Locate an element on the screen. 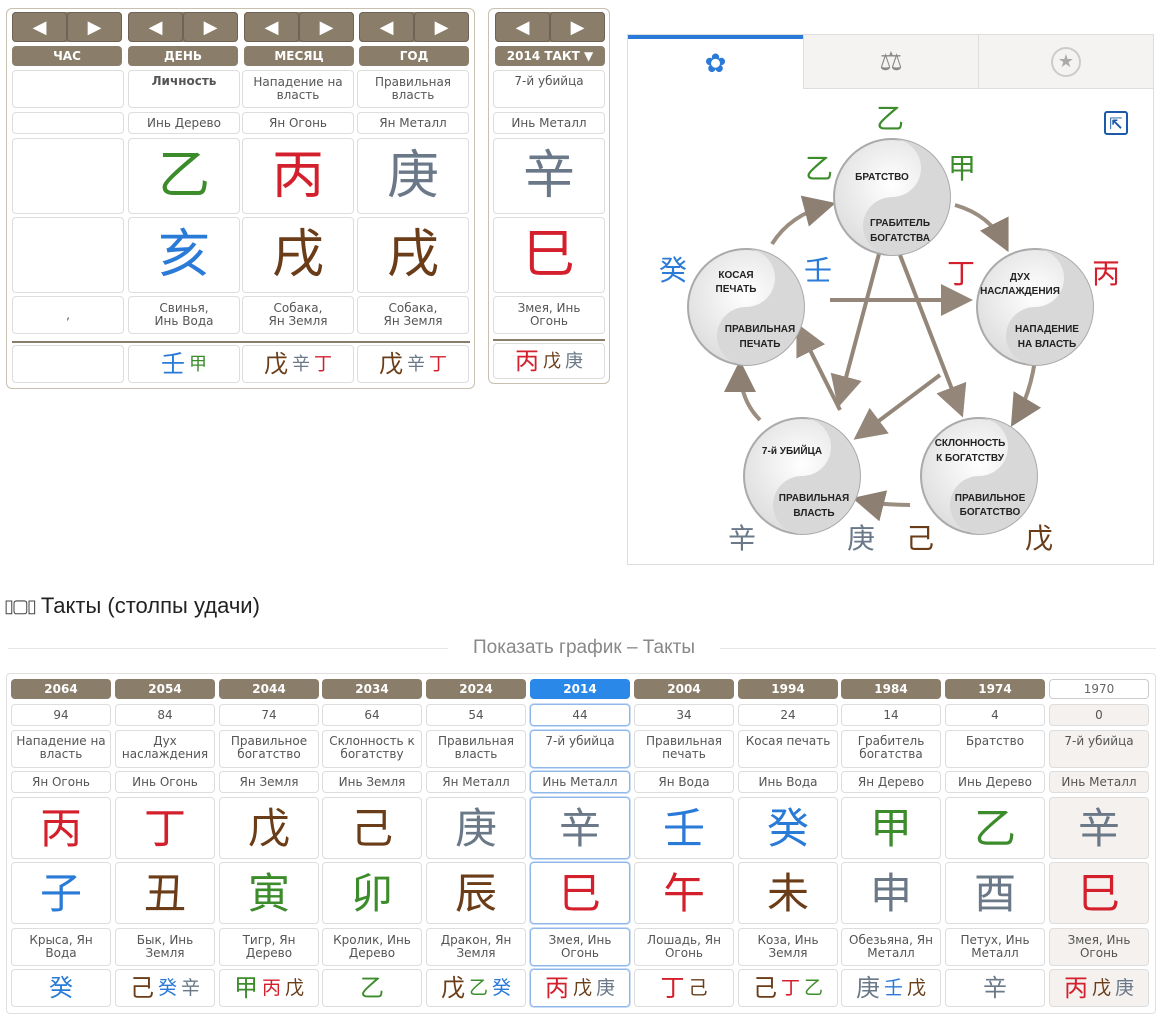  hour-prev-button: ◀ is located at coordinates (39, 27).